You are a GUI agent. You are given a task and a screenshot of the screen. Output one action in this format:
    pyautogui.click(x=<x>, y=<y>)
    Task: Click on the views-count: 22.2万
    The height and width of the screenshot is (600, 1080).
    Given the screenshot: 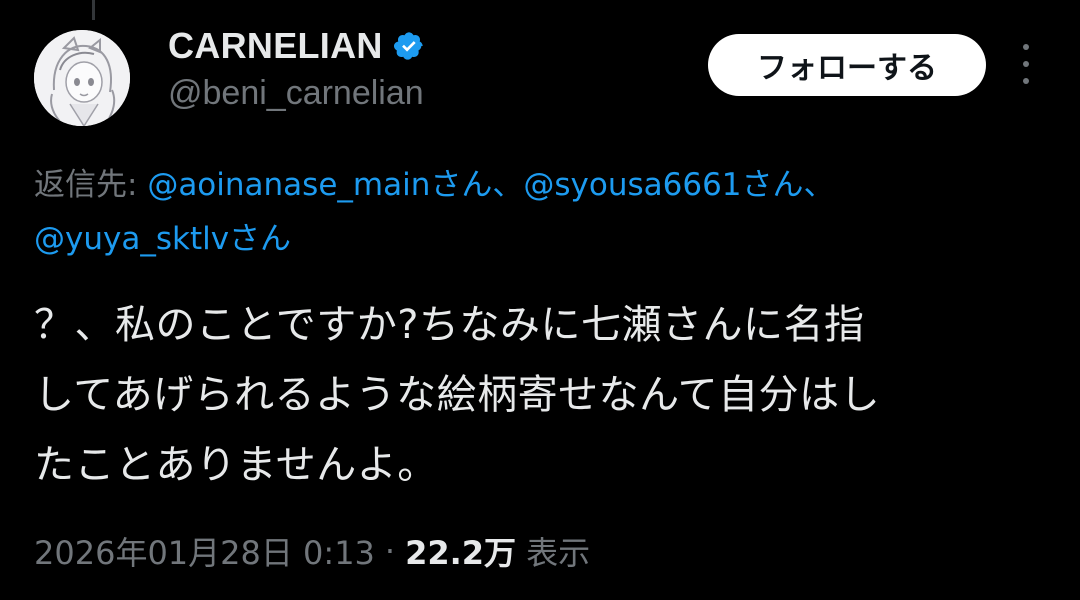 What is the action you would take?
    pyautogui.click(x=461, y=553)
    